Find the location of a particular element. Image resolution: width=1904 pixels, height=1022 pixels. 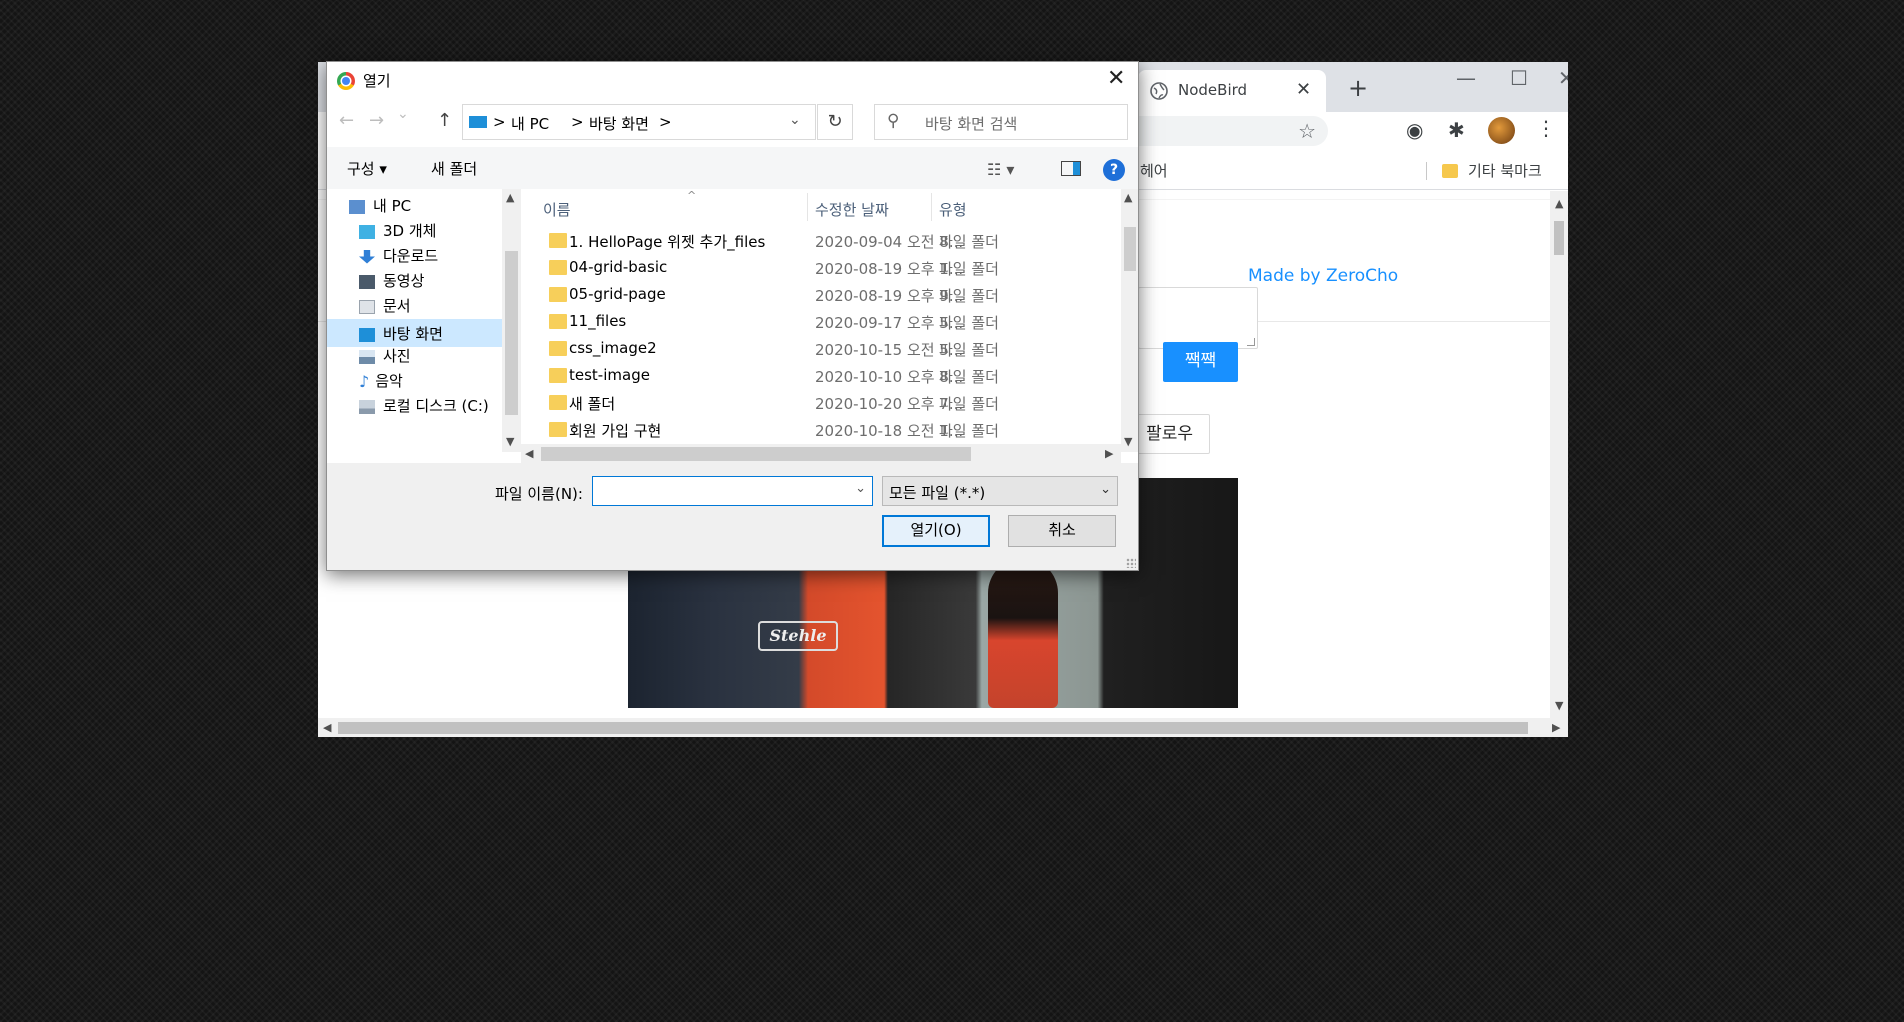

search-placeholder: 바탕 화면 검색 is located at coordinates (971, 124).